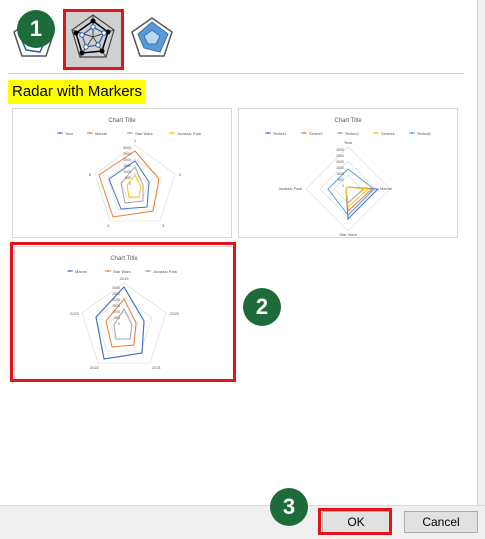 This screenshot has width=485, height=539. Describe the element at coordinates (388, 133) in the screenshot. I see `svg-text: Series4` at that location.